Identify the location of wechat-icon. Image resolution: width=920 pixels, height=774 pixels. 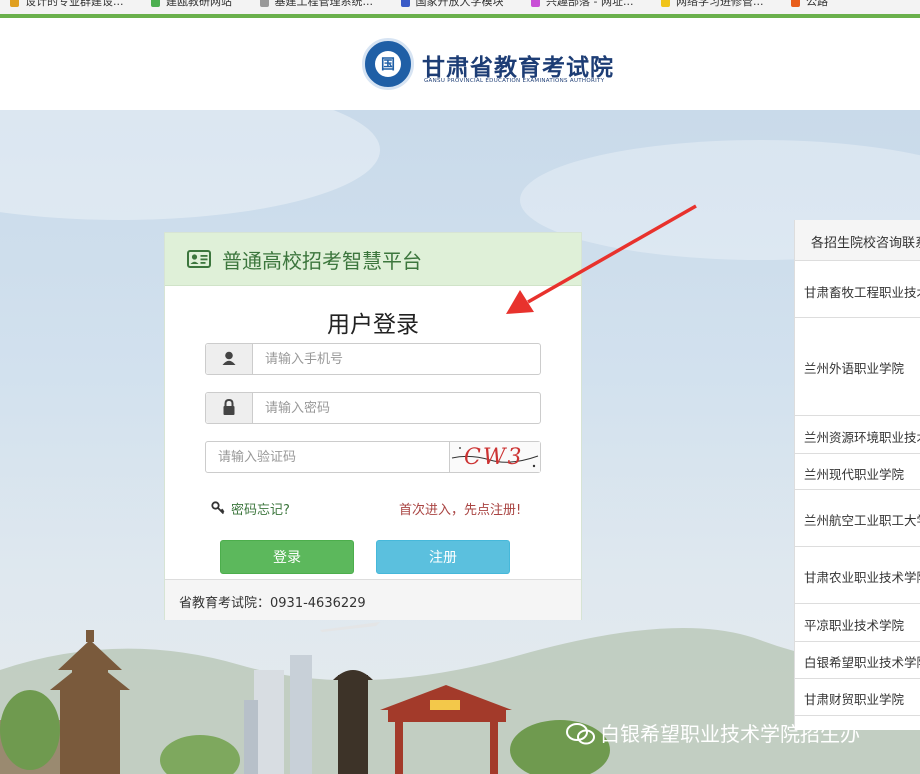
(580, 734).